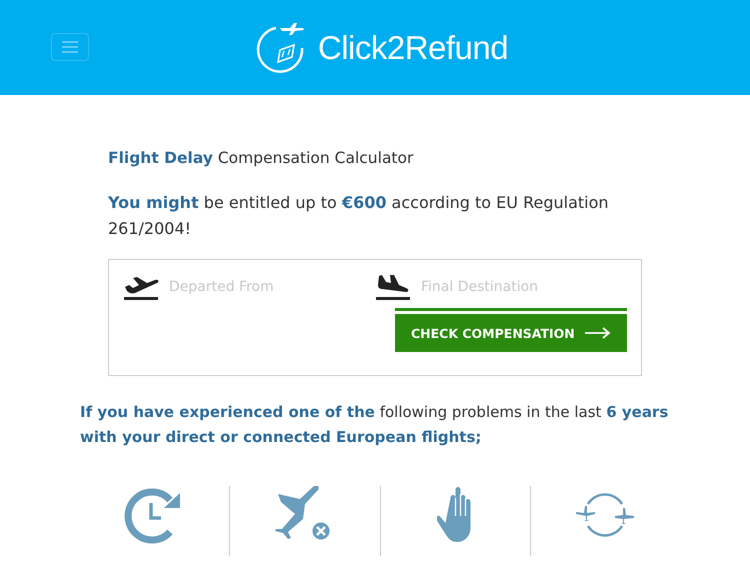 The height and width of the screenshot is (563, 750). Describe the element at coordinates (598, 333) in the screenshot. I see `arrow-icon` at that location.